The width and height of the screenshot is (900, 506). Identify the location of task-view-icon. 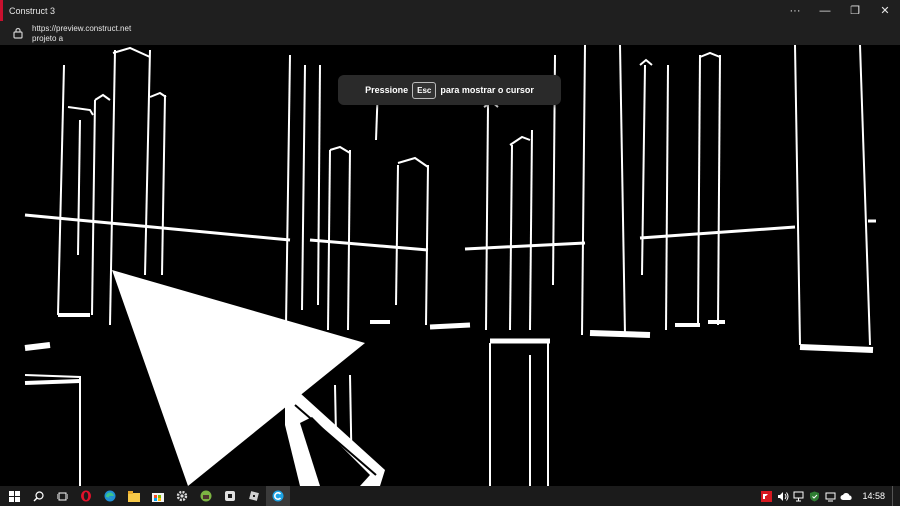
(62, 496).